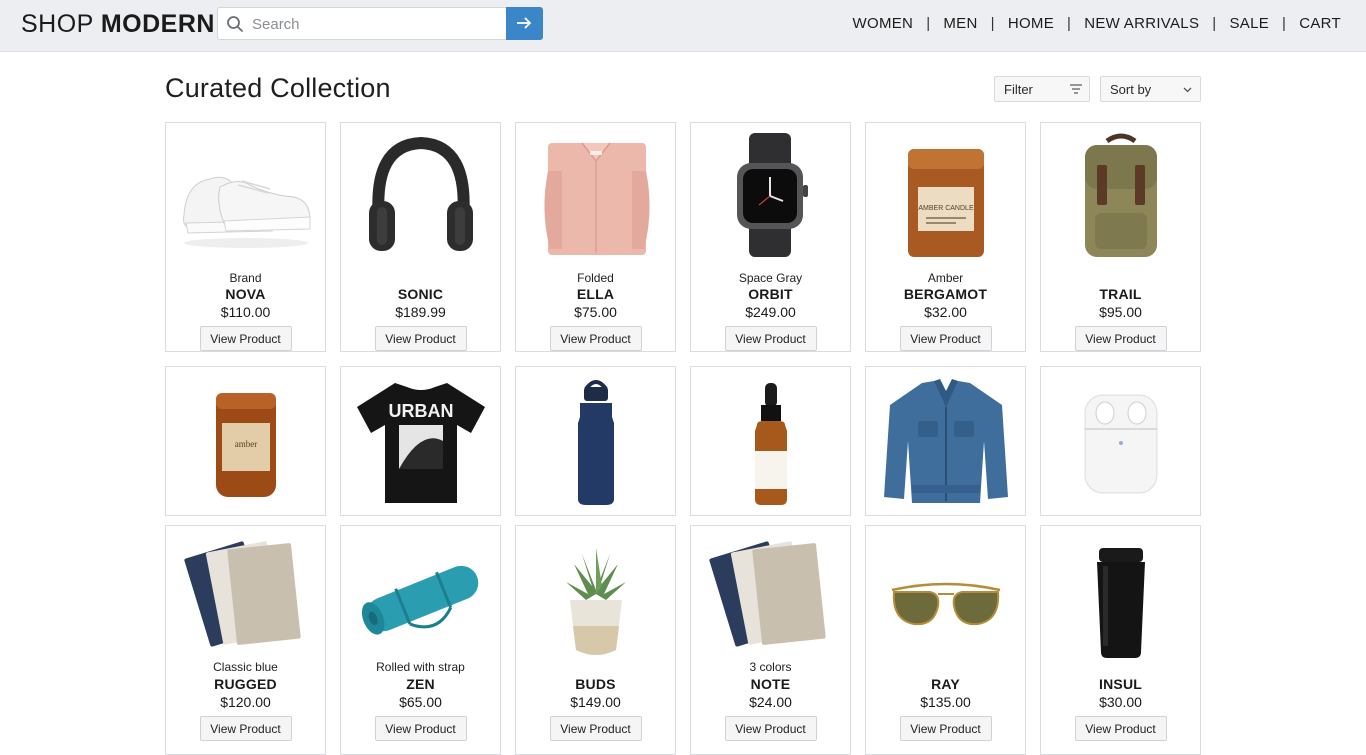 The image size is (1366, 755). I want to click on product-price: $120.00, so click(245, 702).